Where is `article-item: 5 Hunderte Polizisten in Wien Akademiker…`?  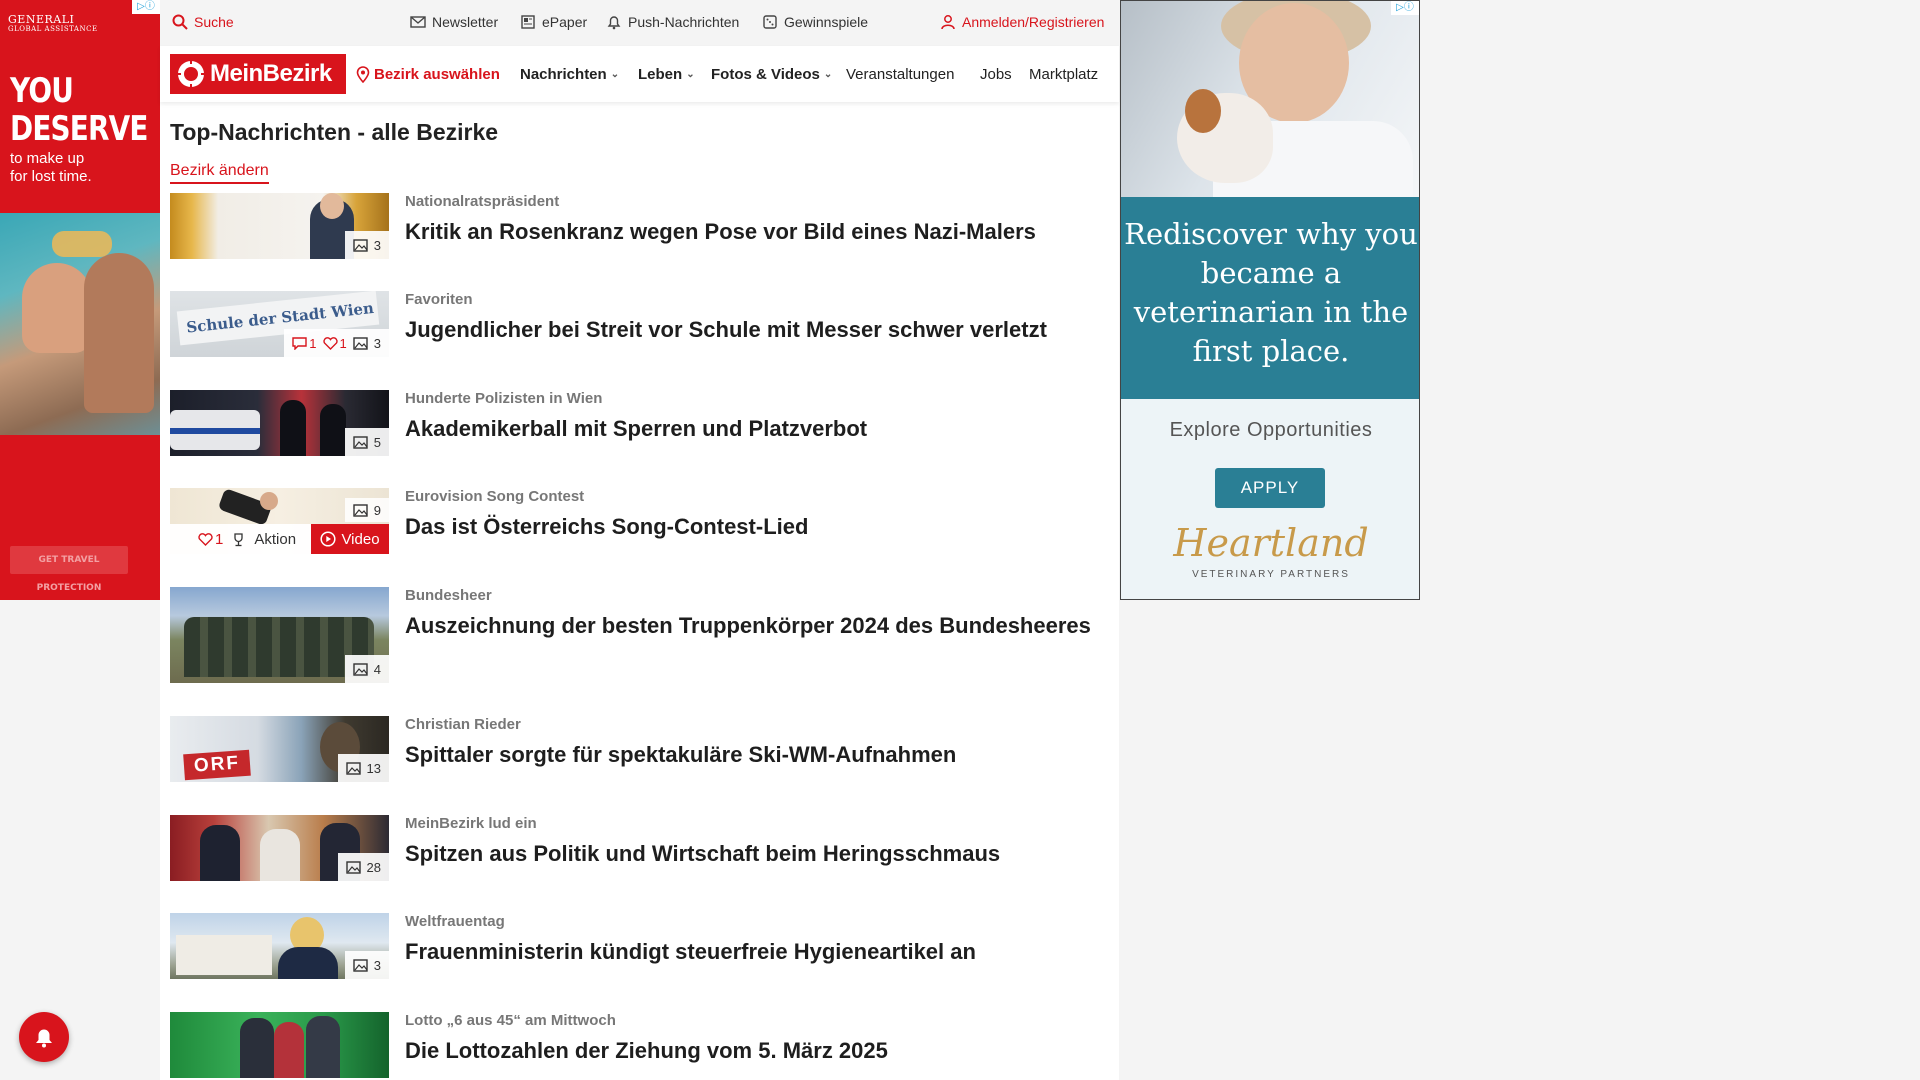 article-item: 5 Hunderte Polizisten in Wien Akademiker… is located at coordinates (640, 425).